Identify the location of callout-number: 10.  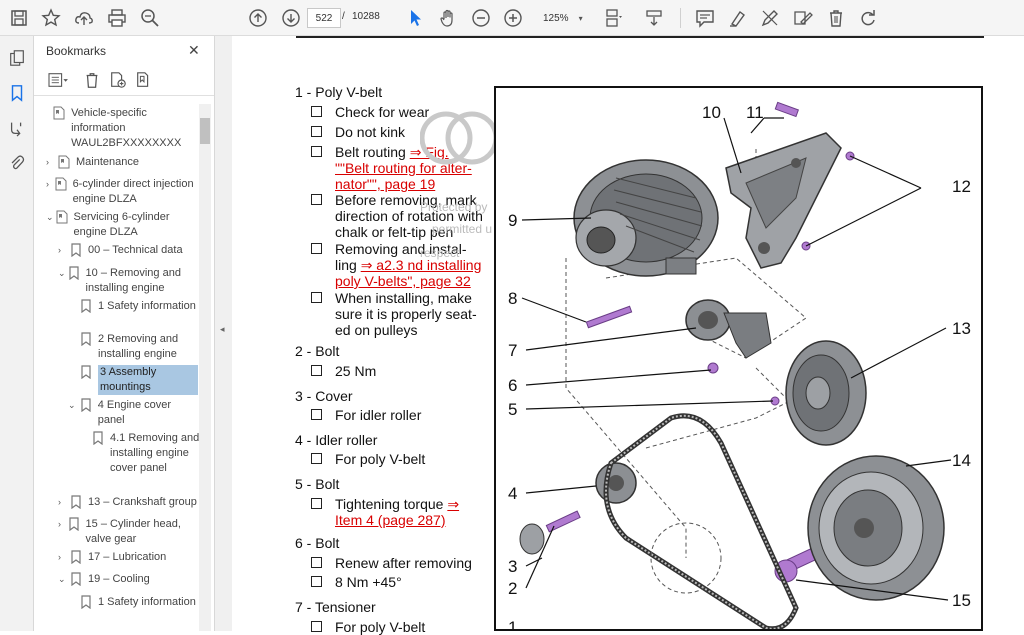
(711, 112).